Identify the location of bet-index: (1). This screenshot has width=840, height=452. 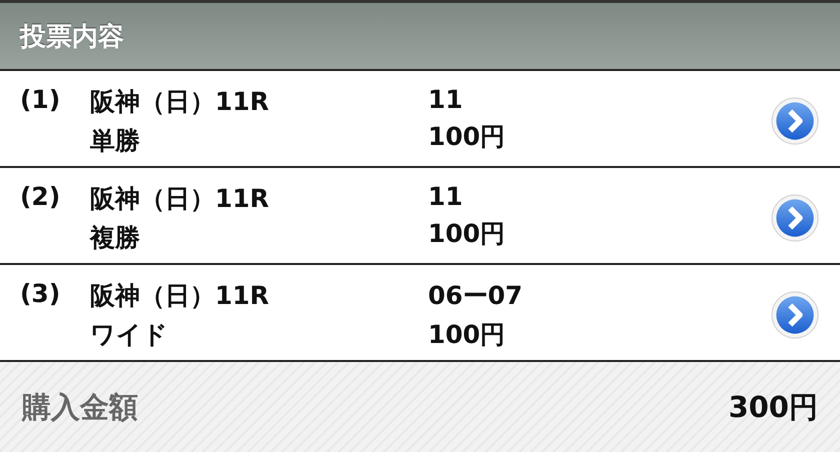
(40, 99).